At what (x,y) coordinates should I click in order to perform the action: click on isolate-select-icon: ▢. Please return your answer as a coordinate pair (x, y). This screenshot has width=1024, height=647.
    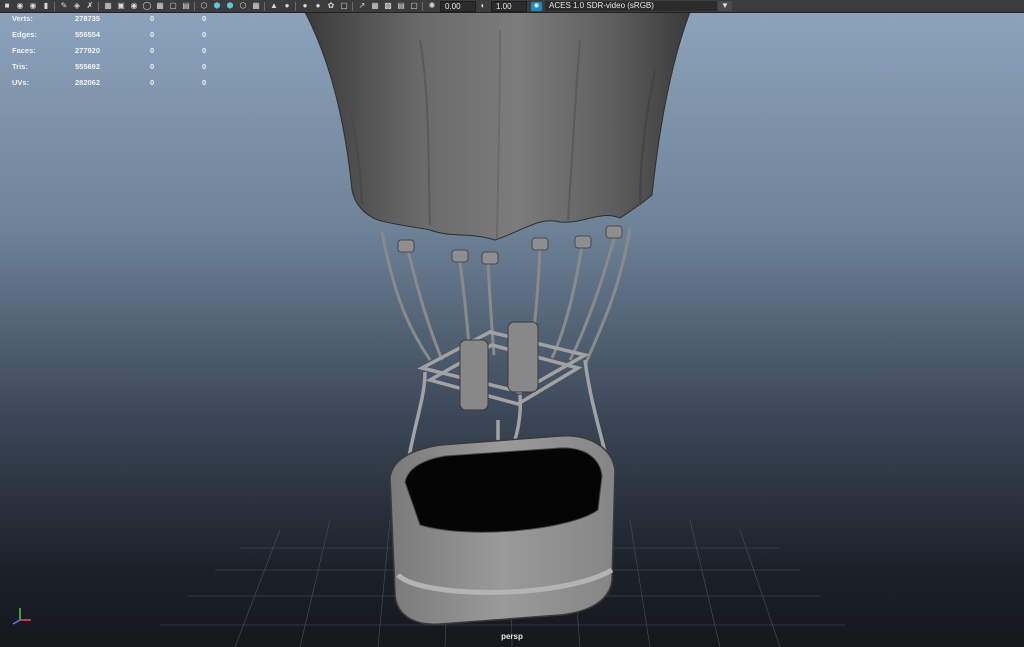
    Looking at the image, I should click on (344, 6).